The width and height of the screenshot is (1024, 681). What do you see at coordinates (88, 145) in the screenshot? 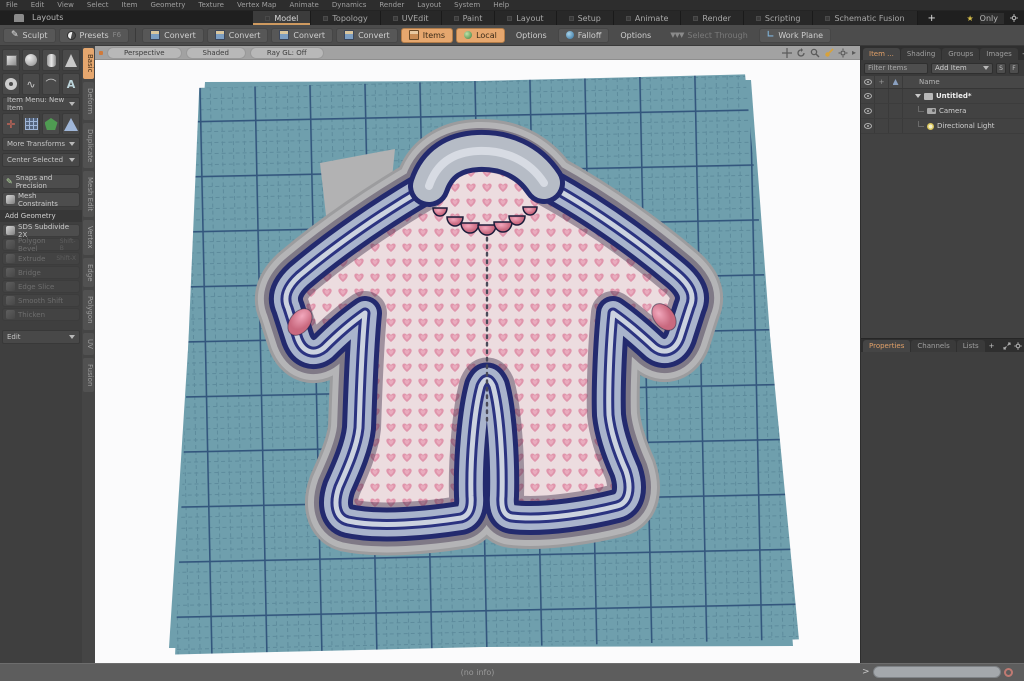
I see `vtab-duplicate: Duplicate` at bounding box center [88, 145].